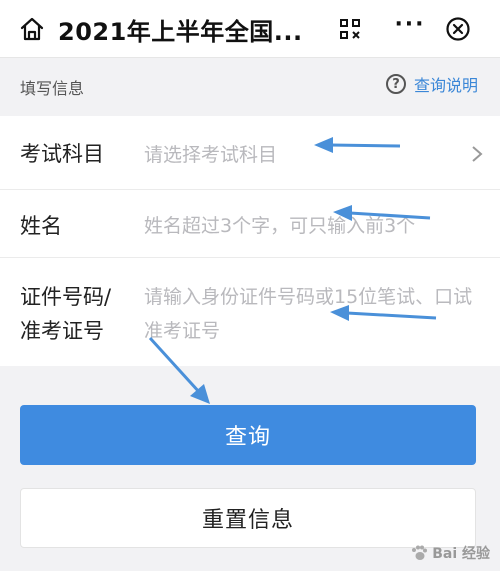  Describe the element at coordinates (250, 87) in the screenshot. I see `section-header: 填写信息 ? 查询说明` at that location.